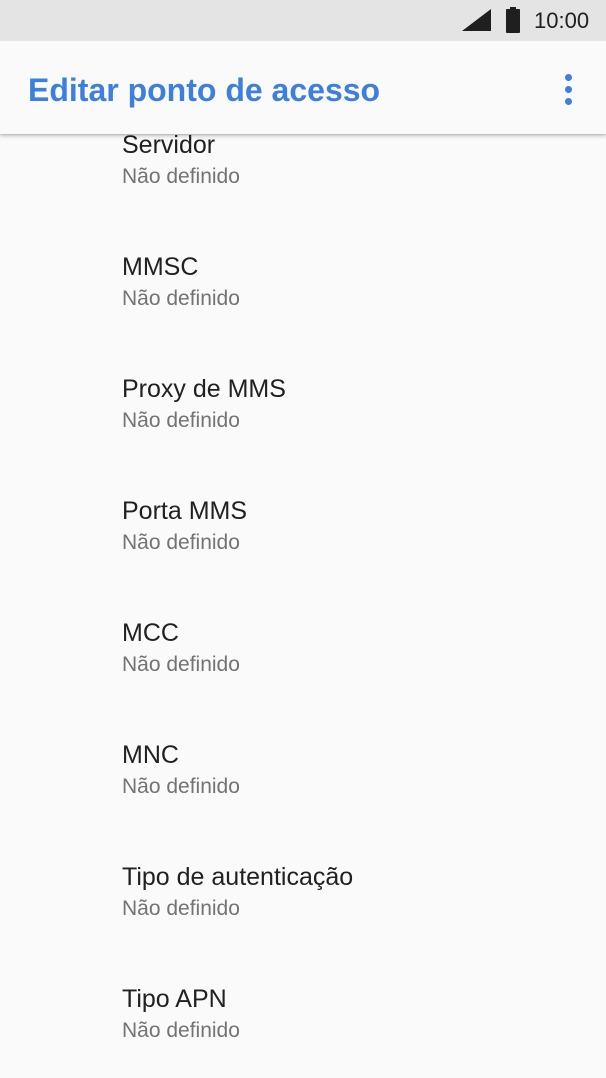 This screenshot has height=1078, width=606. What do you see at coordinates (160, 267) in the screenshot?
I see `pref-title: MMSC` at bounding box center [160, 267].